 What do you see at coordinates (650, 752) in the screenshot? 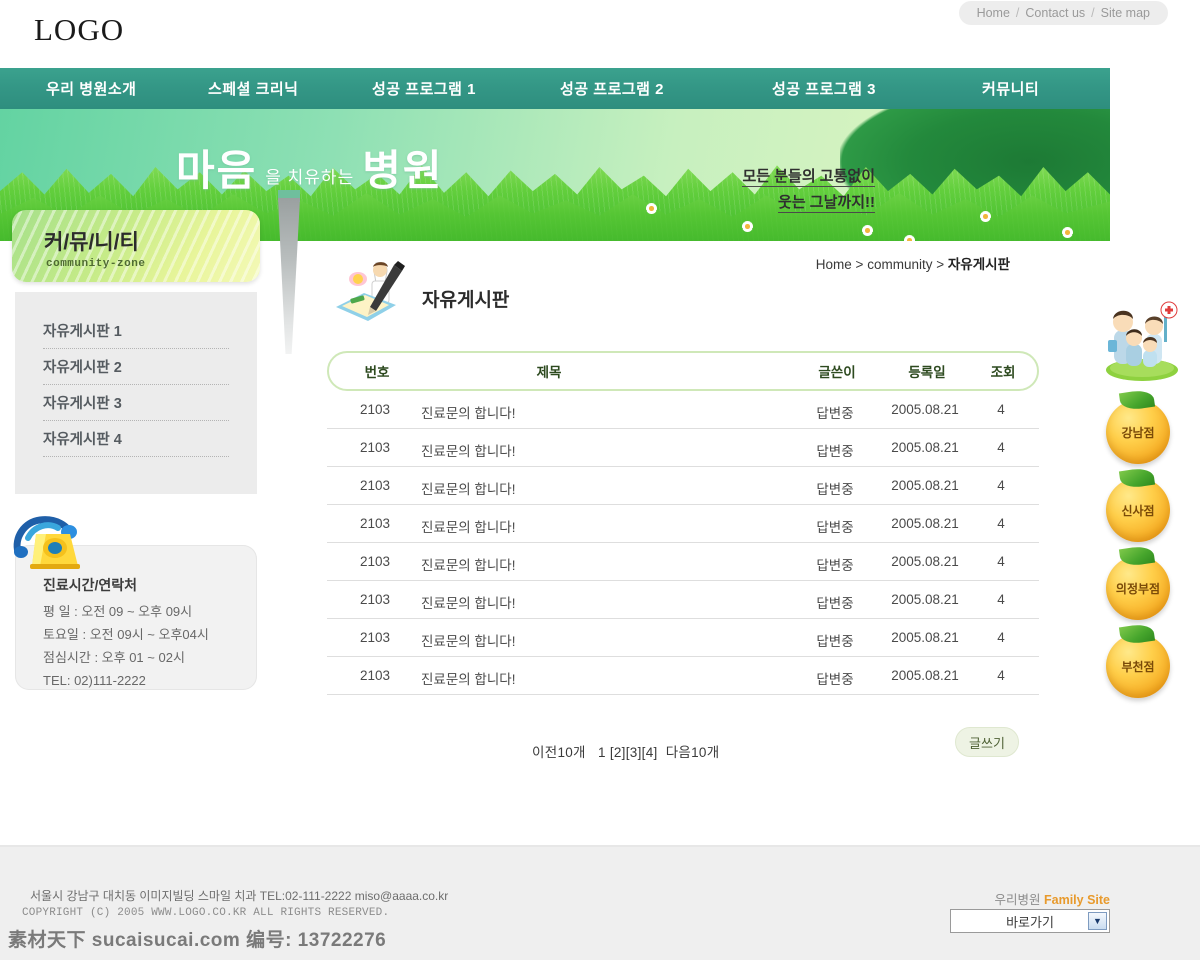
I see `pagination-page-4: [4]` at bounding box center [650, 752].